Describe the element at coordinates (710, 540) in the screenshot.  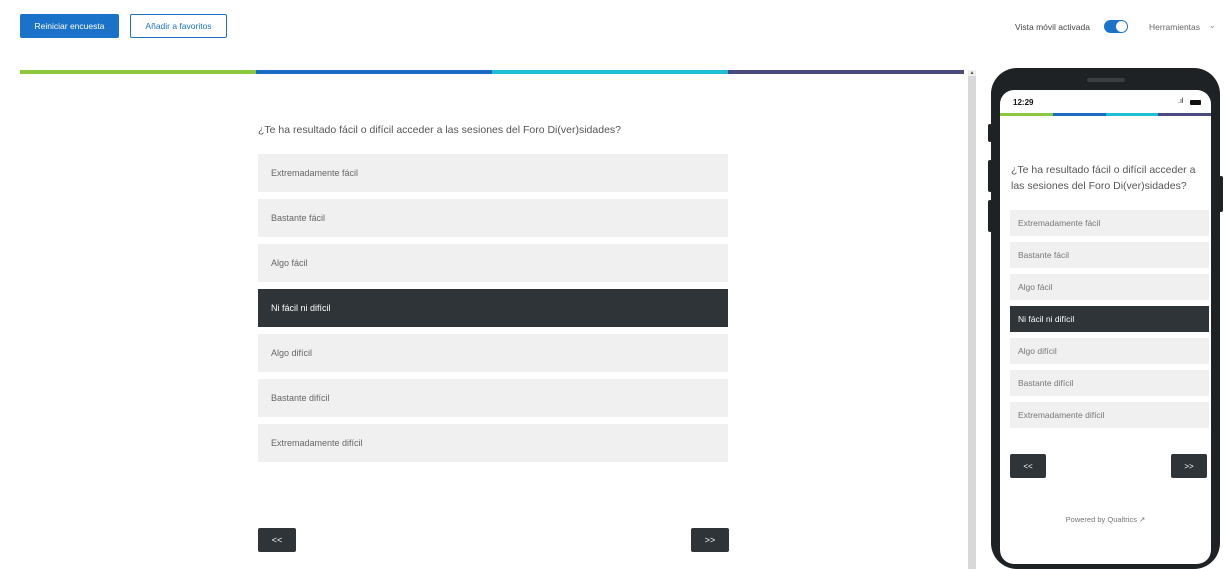
I see `next-button: >>` at that location.